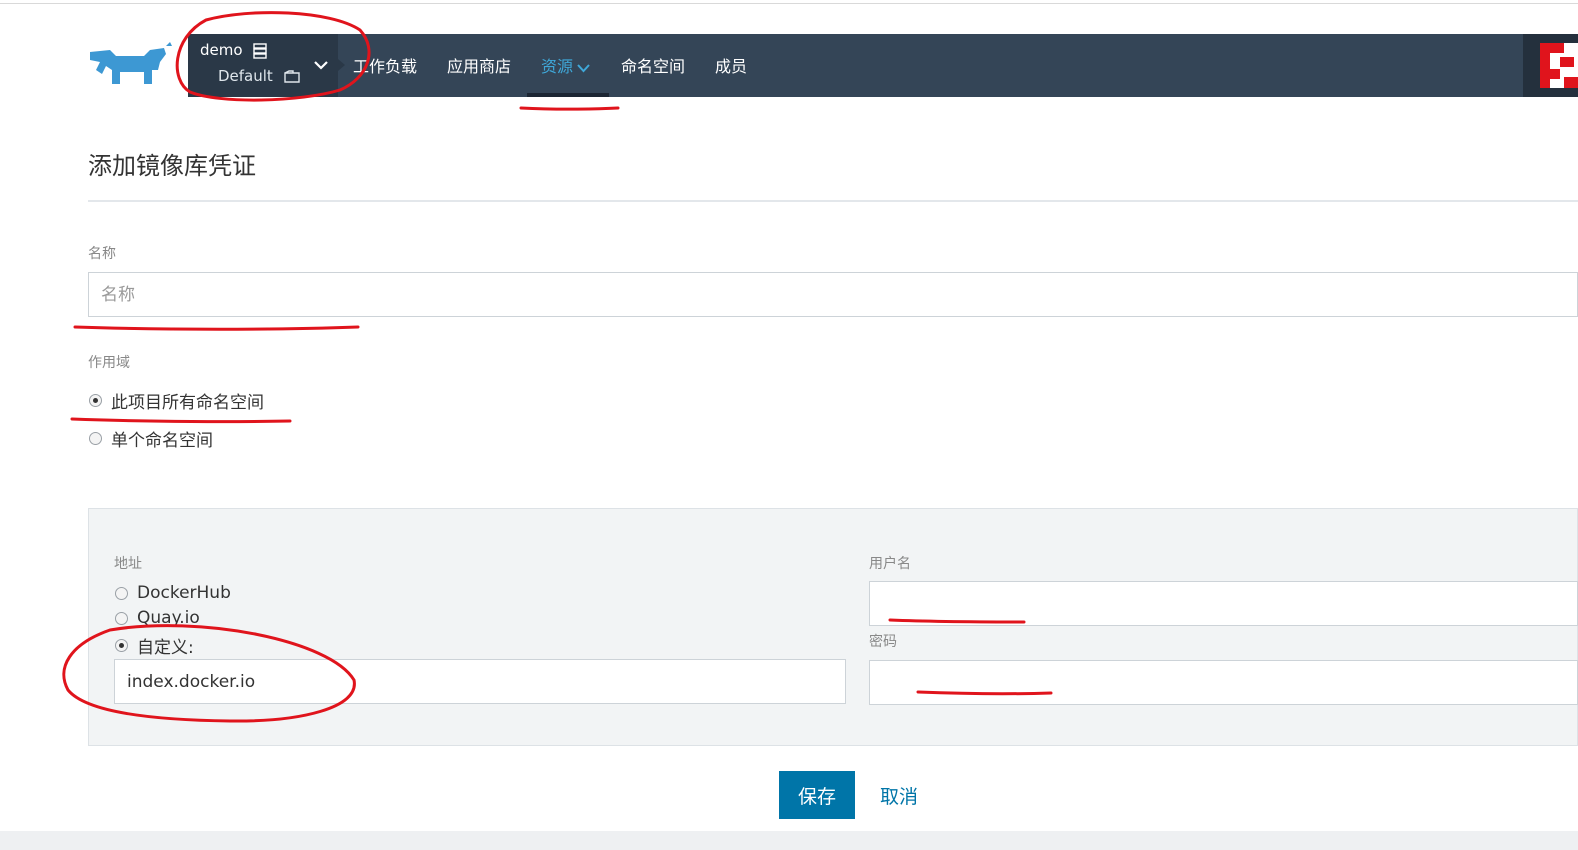 The image size is (1578, 850). I want to click on address-option-custom: 自定义:, so click(154, 645).